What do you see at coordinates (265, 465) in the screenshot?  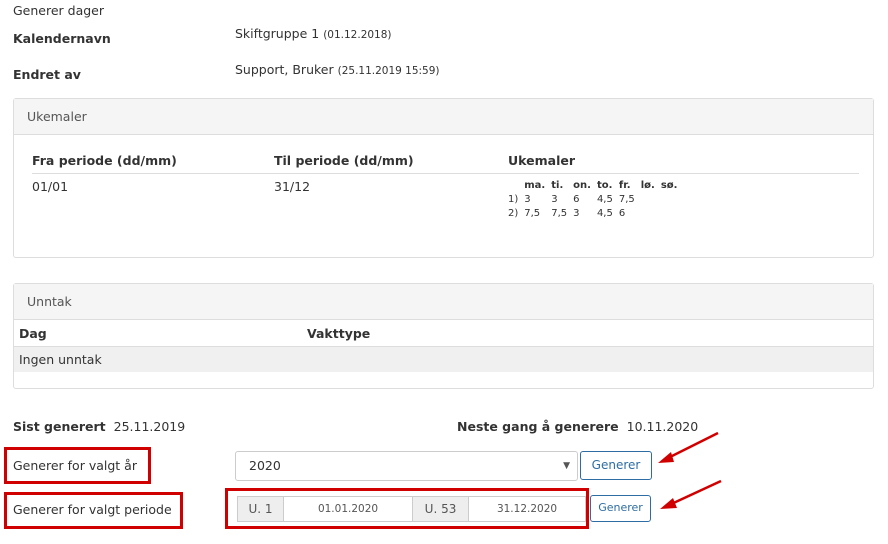 I see `year-select-value: 2020` at bounding box center [265, 465].